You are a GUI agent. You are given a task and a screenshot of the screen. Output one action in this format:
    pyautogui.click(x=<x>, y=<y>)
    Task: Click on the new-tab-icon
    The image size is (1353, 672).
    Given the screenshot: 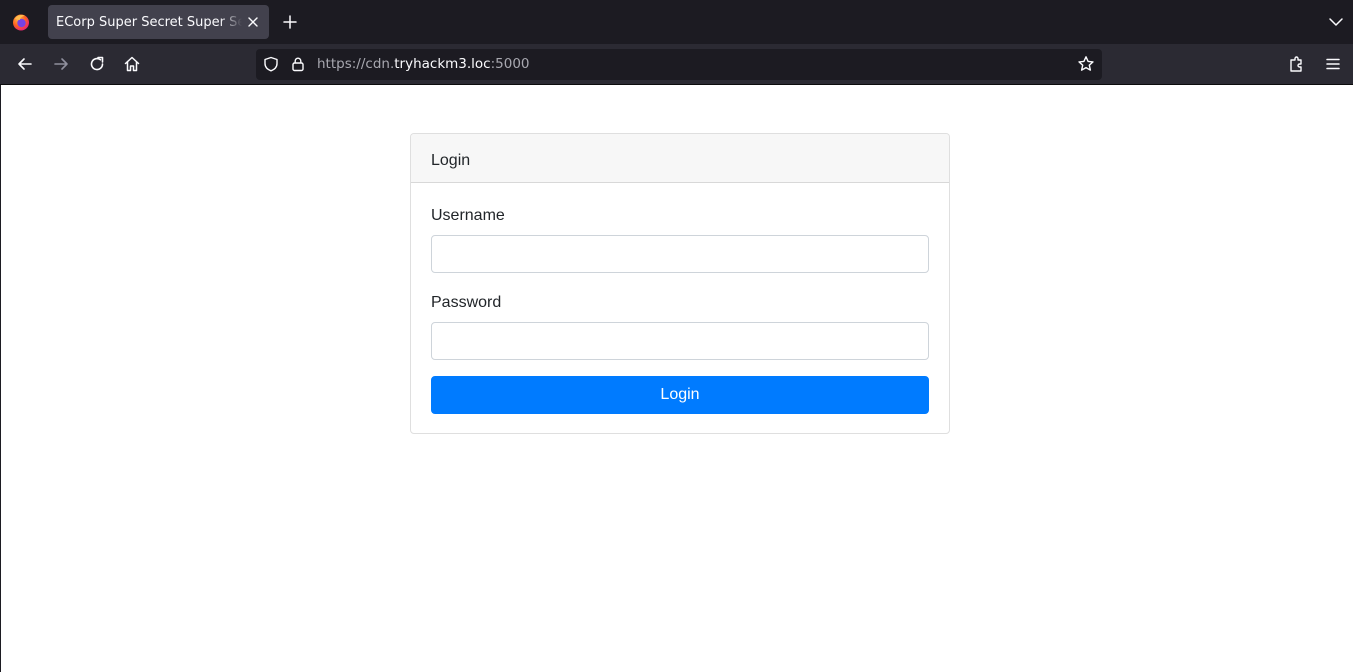 What is the action you would take?
    pyautogui.click(x=290, y=22)
    